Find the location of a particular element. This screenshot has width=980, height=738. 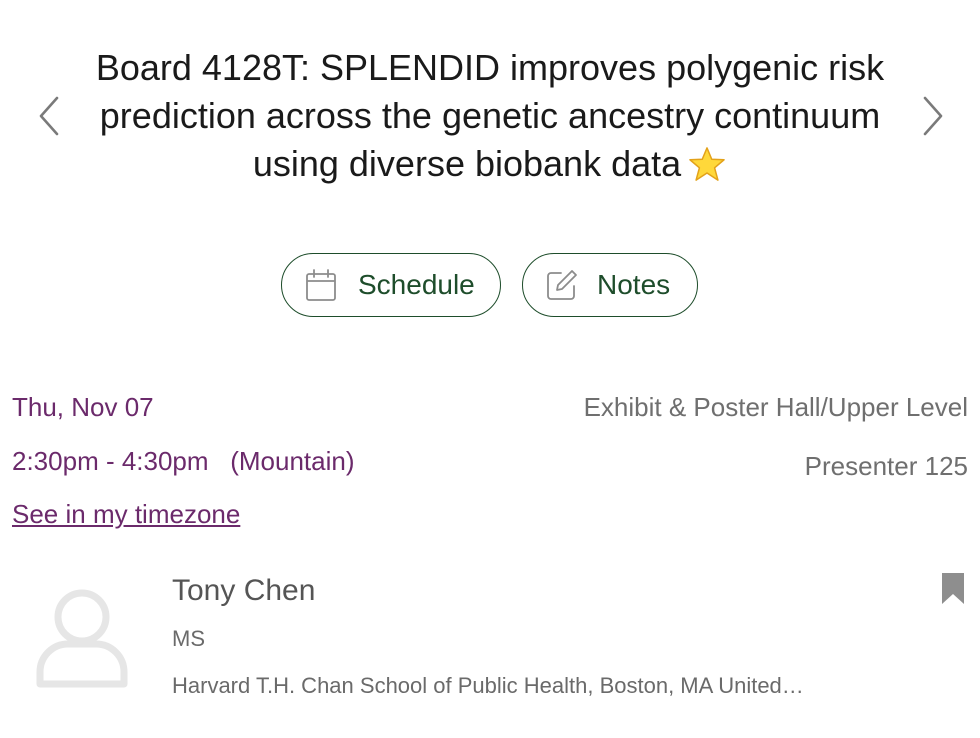

notes-button: Notes is located at coordinates (610, 285).